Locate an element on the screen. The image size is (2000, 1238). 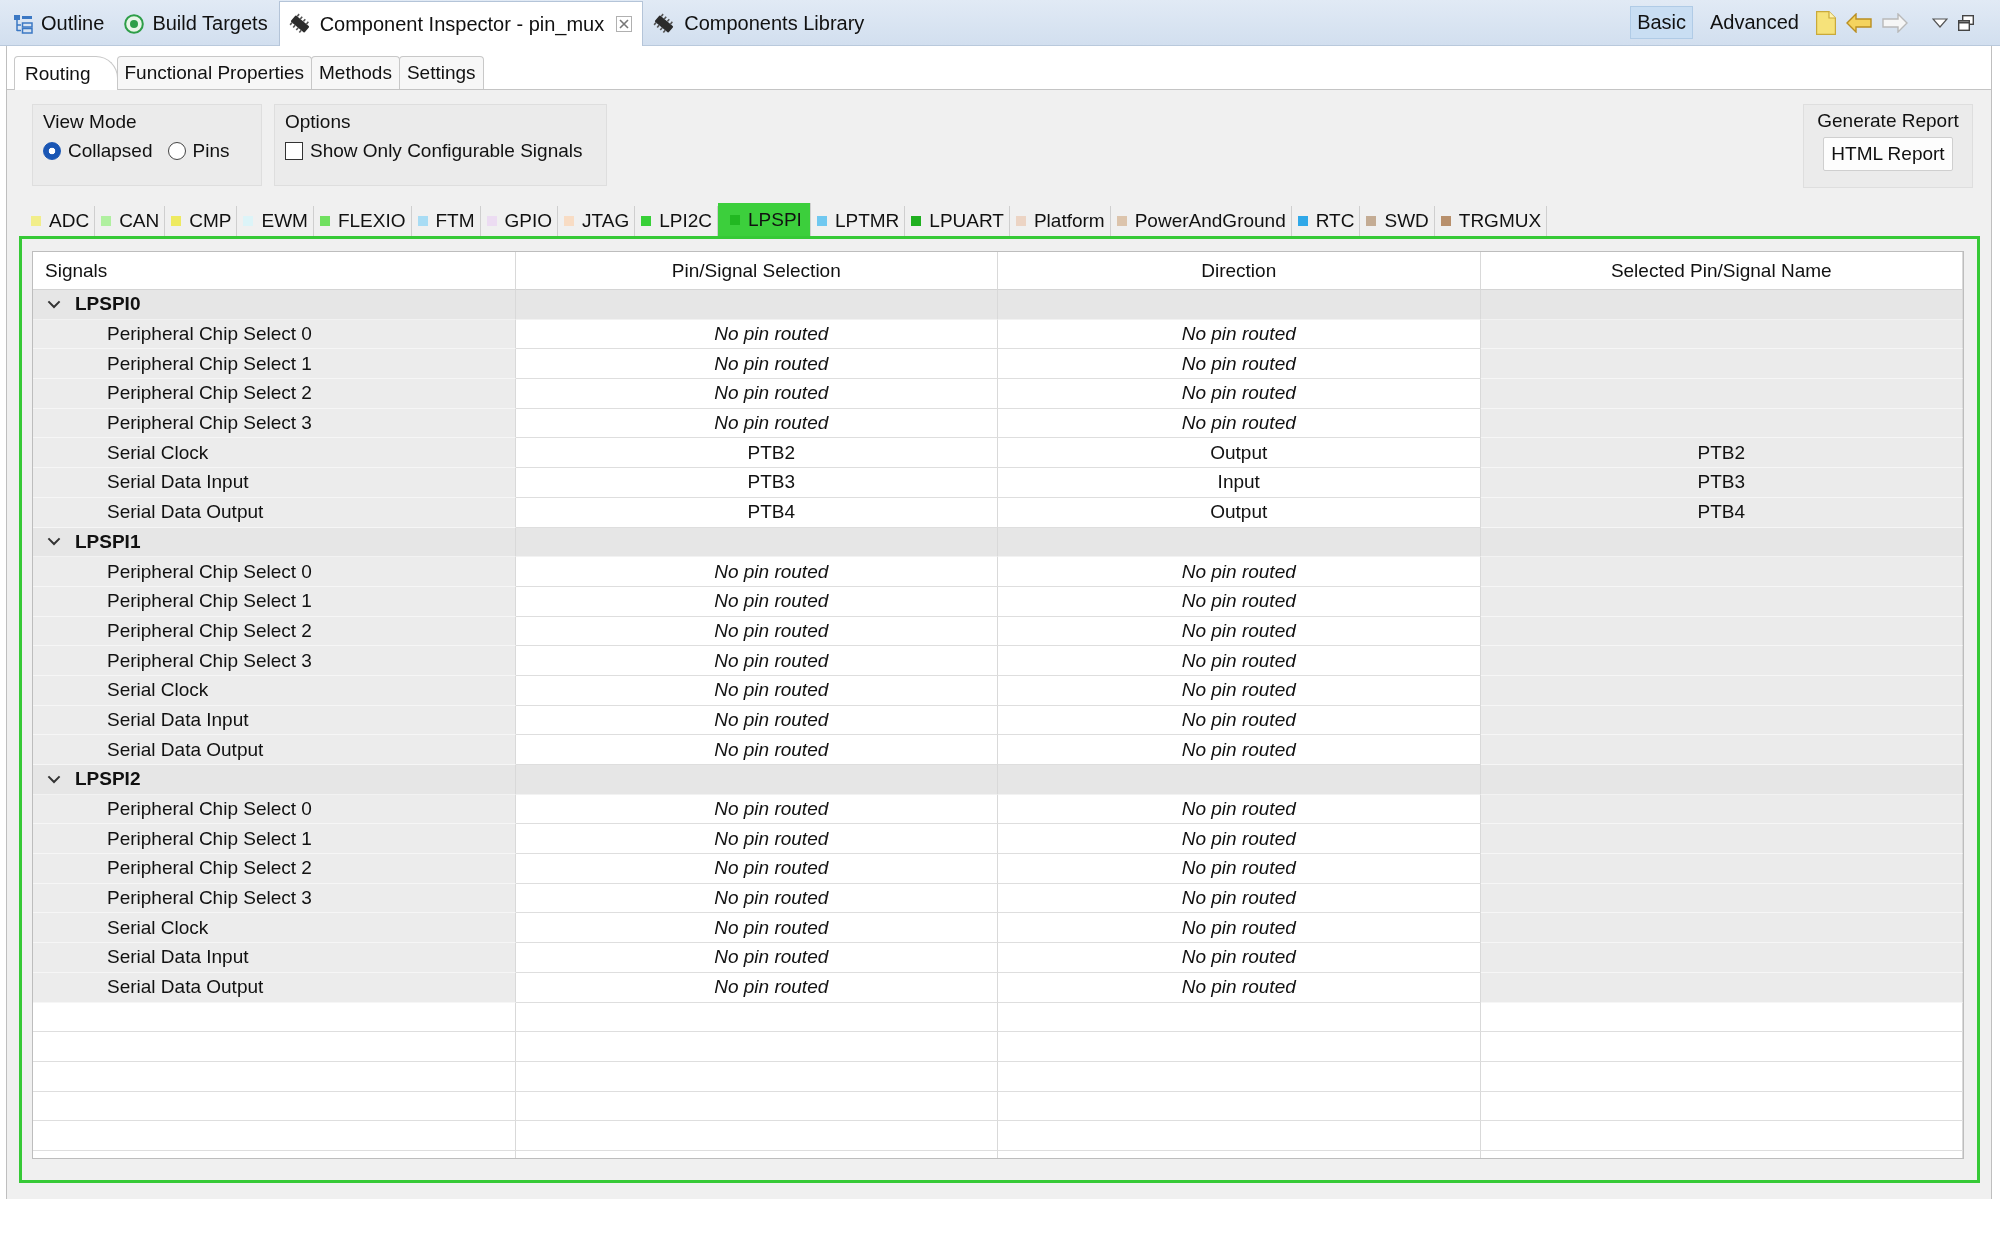
peripheral-tab: EWM is located at coordinates (275, 221).